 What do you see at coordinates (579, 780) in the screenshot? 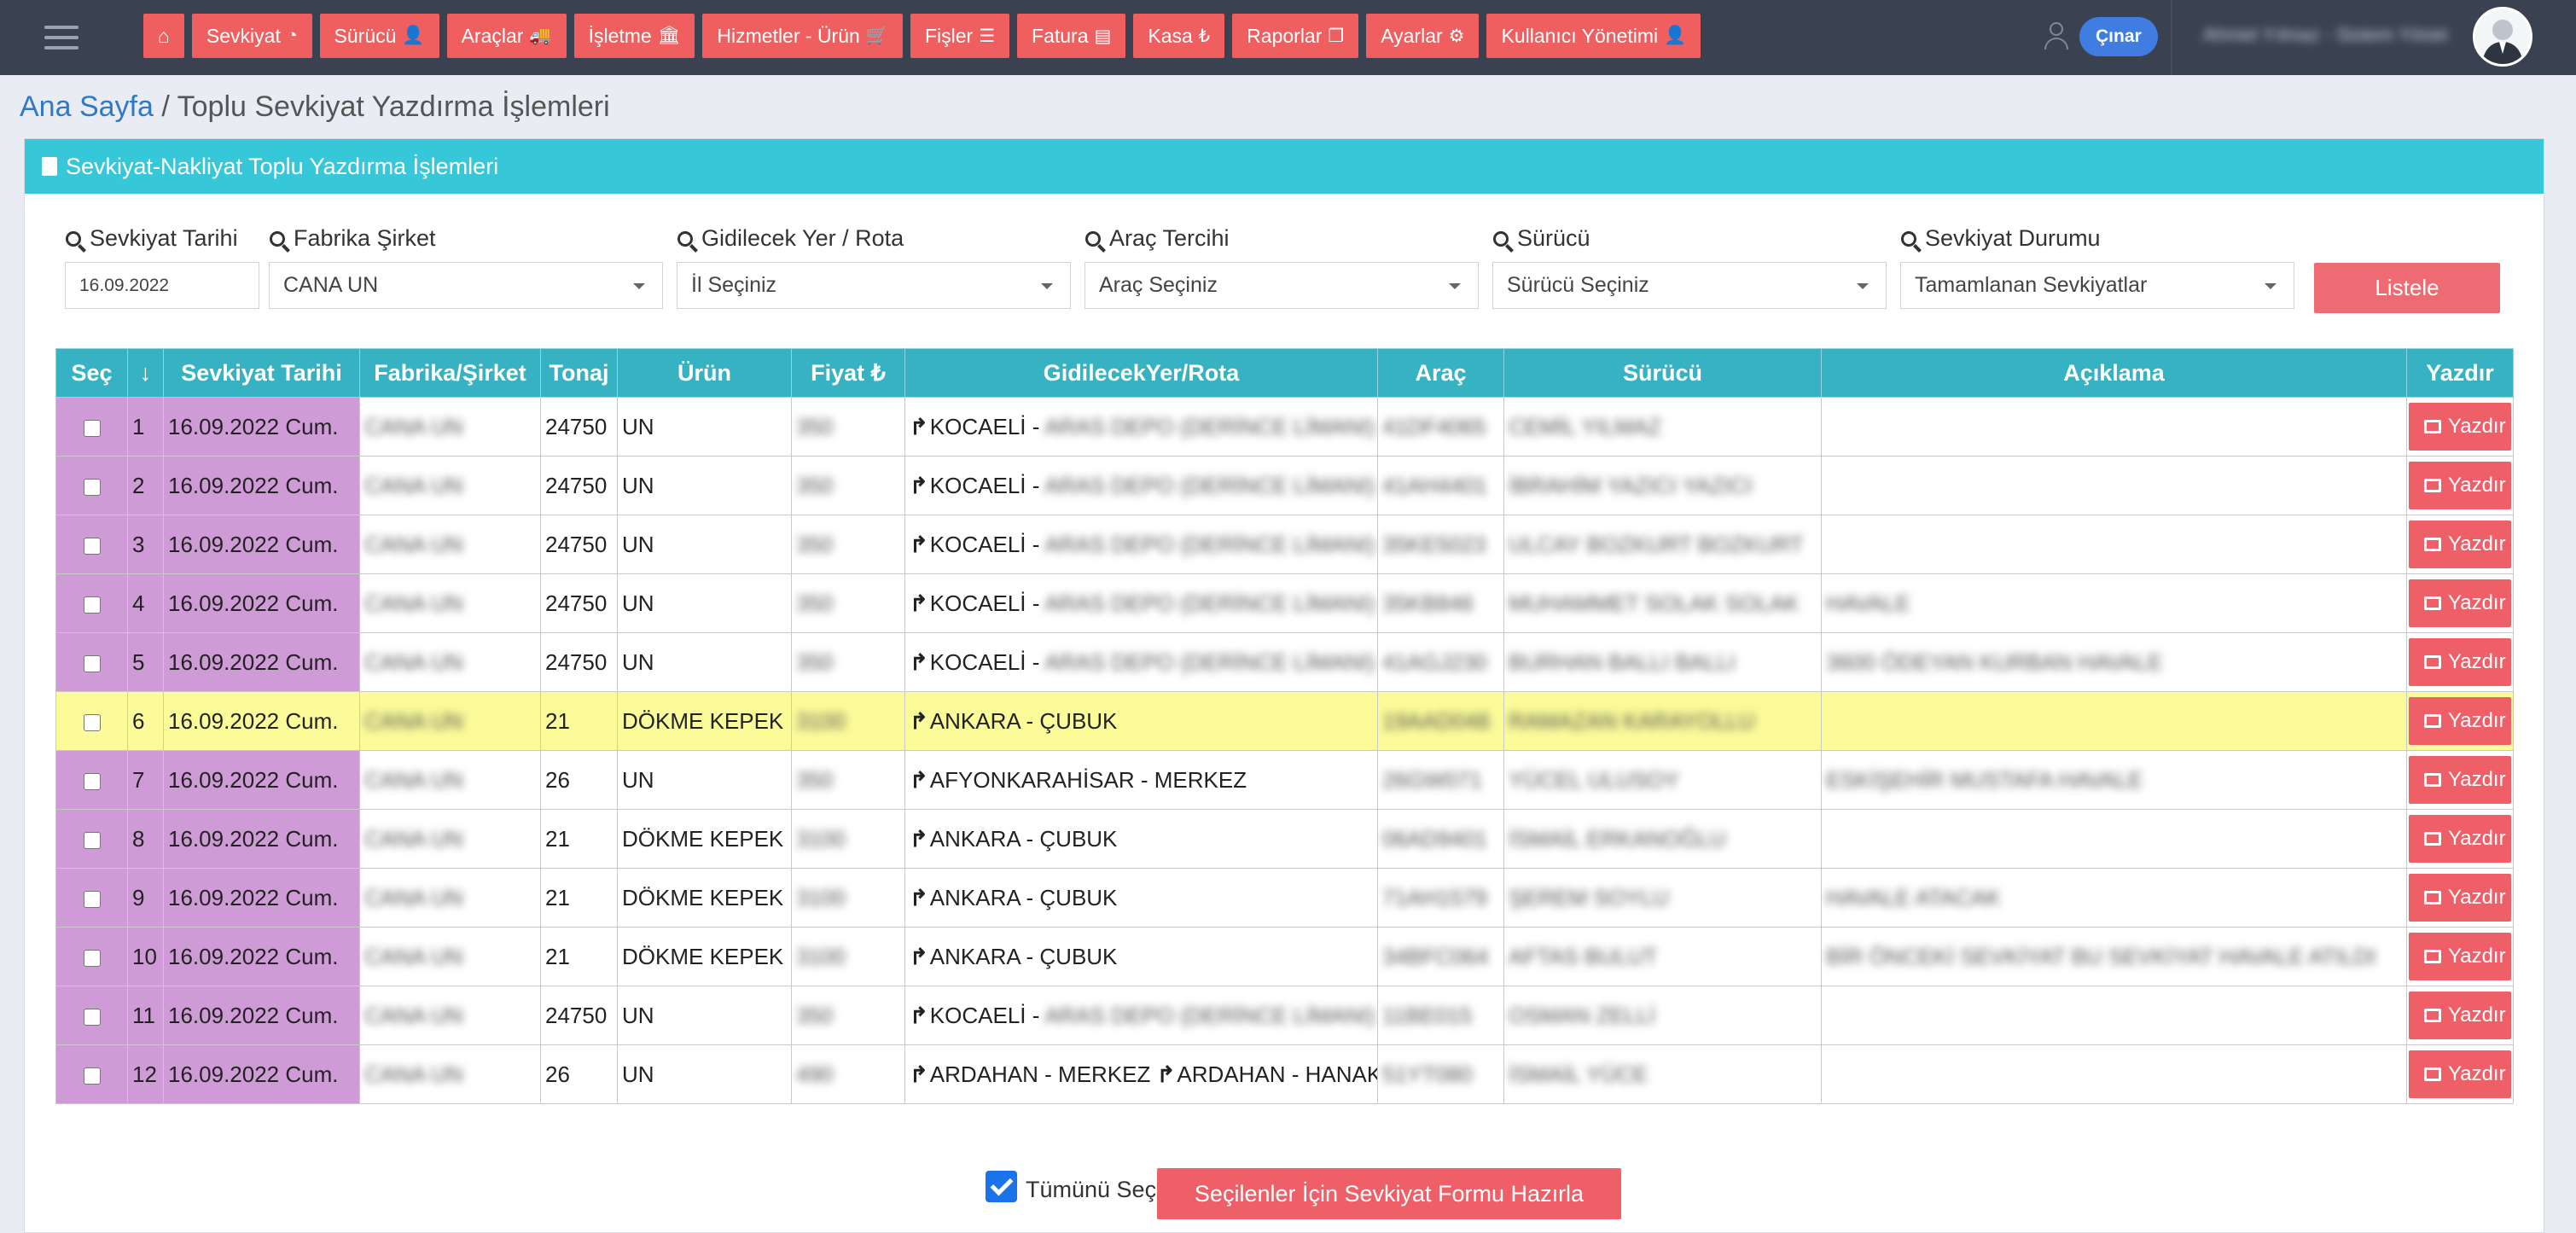
I see `row-tonnage: 26` at bounding box center [579, 780].